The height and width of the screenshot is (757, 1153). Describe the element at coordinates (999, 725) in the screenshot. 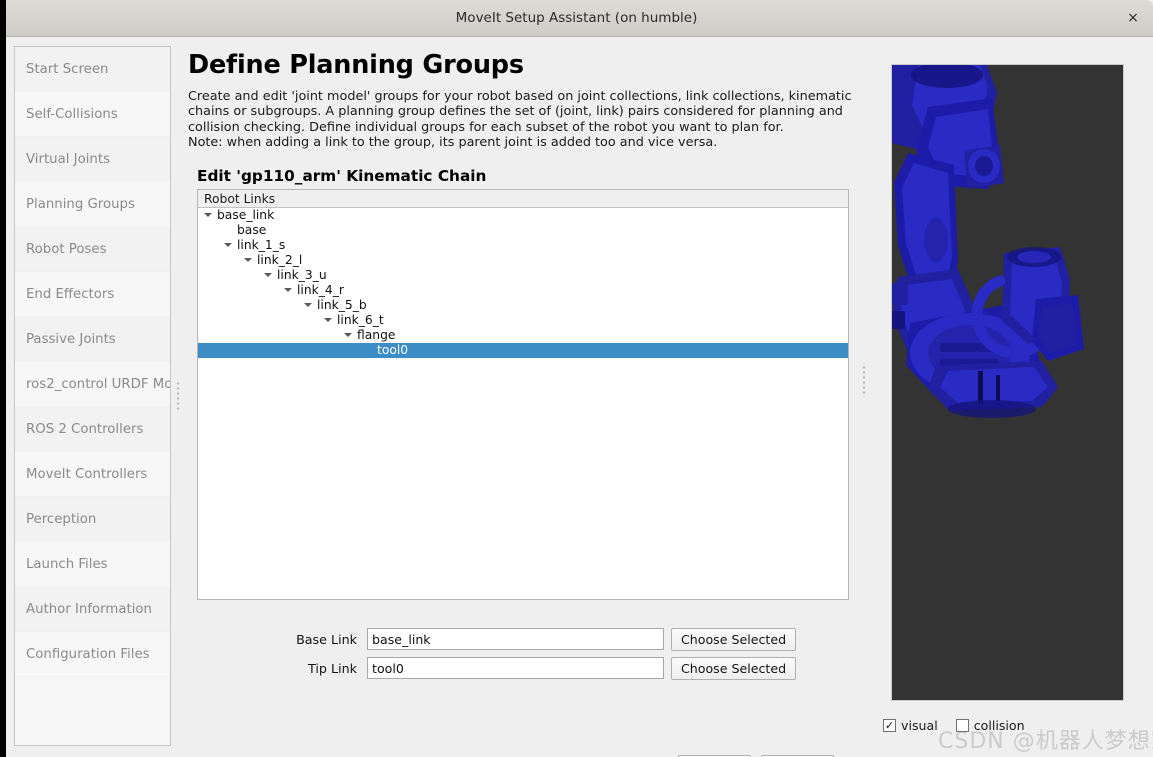

I see `collision-checkbox-label: collision` at that location.